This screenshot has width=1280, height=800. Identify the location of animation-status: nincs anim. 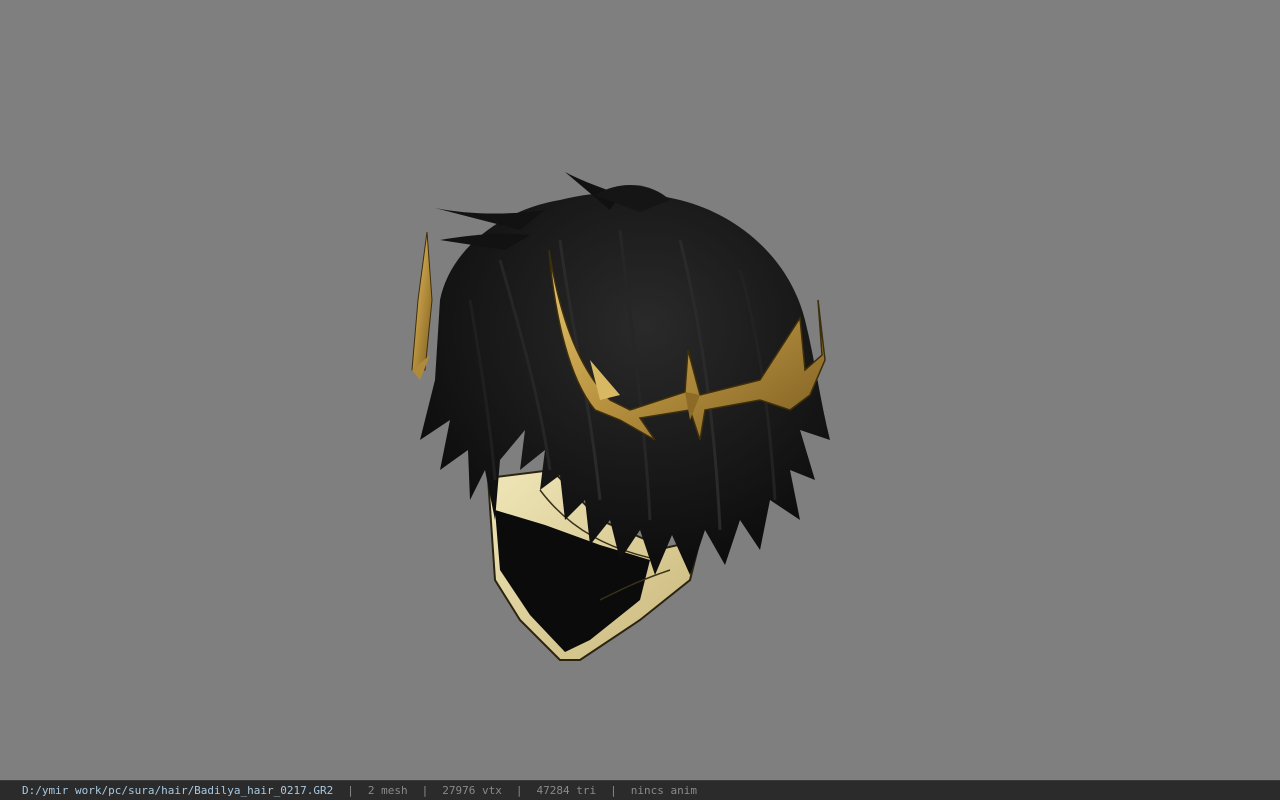
(663, 790).